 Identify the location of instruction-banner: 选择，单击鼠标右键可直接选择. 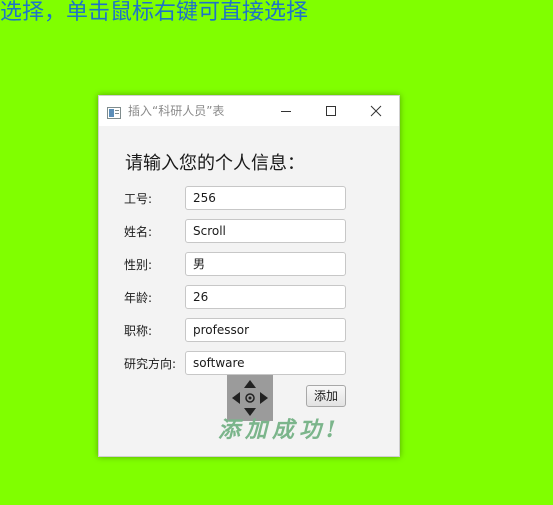
(154, 12).